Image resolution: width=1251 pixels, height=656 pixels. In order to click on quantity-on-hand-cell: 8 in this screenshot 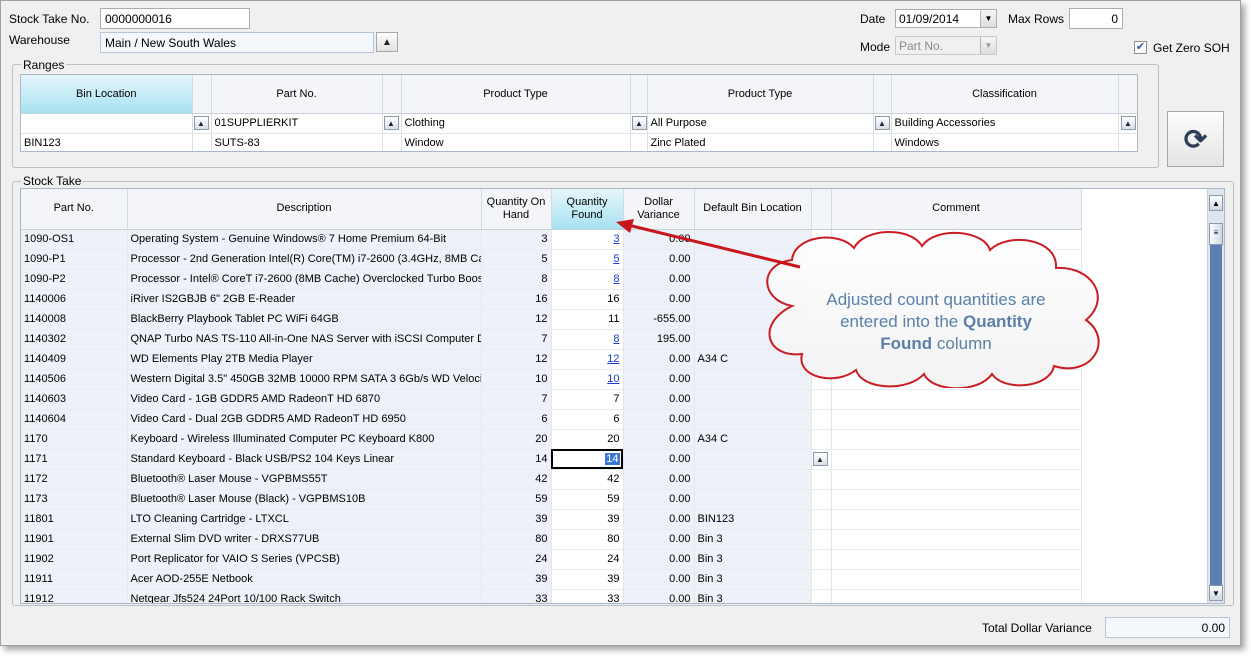, I will do `click(516, 279)`.